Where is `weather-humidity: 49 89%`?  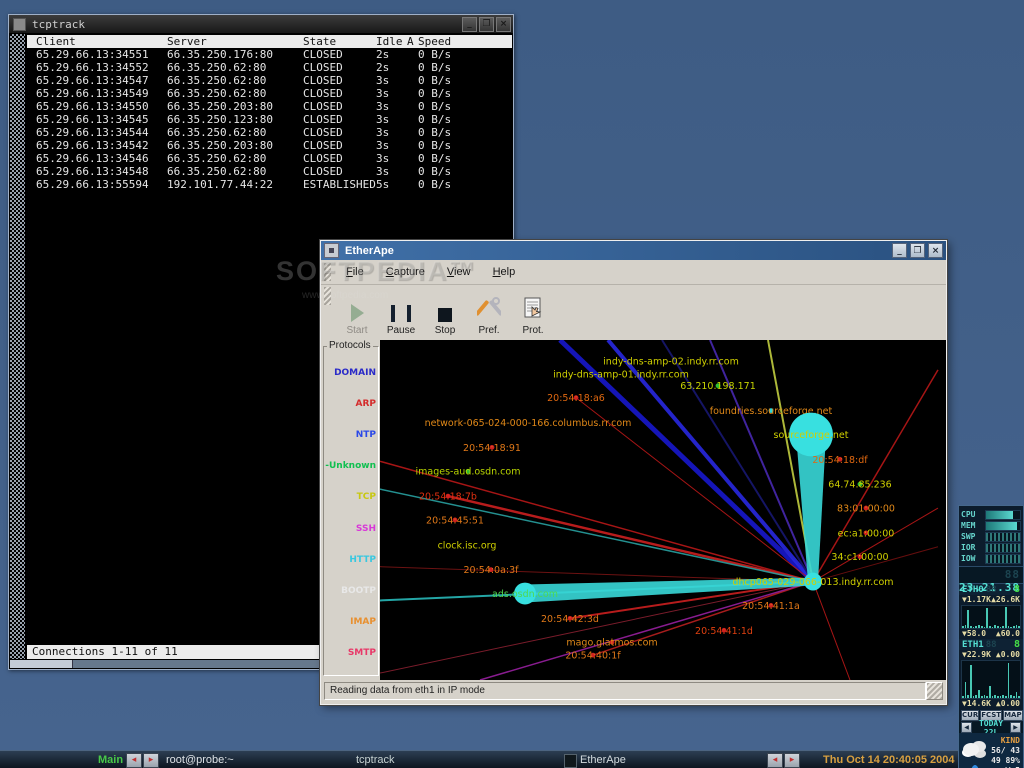
weather-humidity: 49 89% is located at coordinates (1005, 760).